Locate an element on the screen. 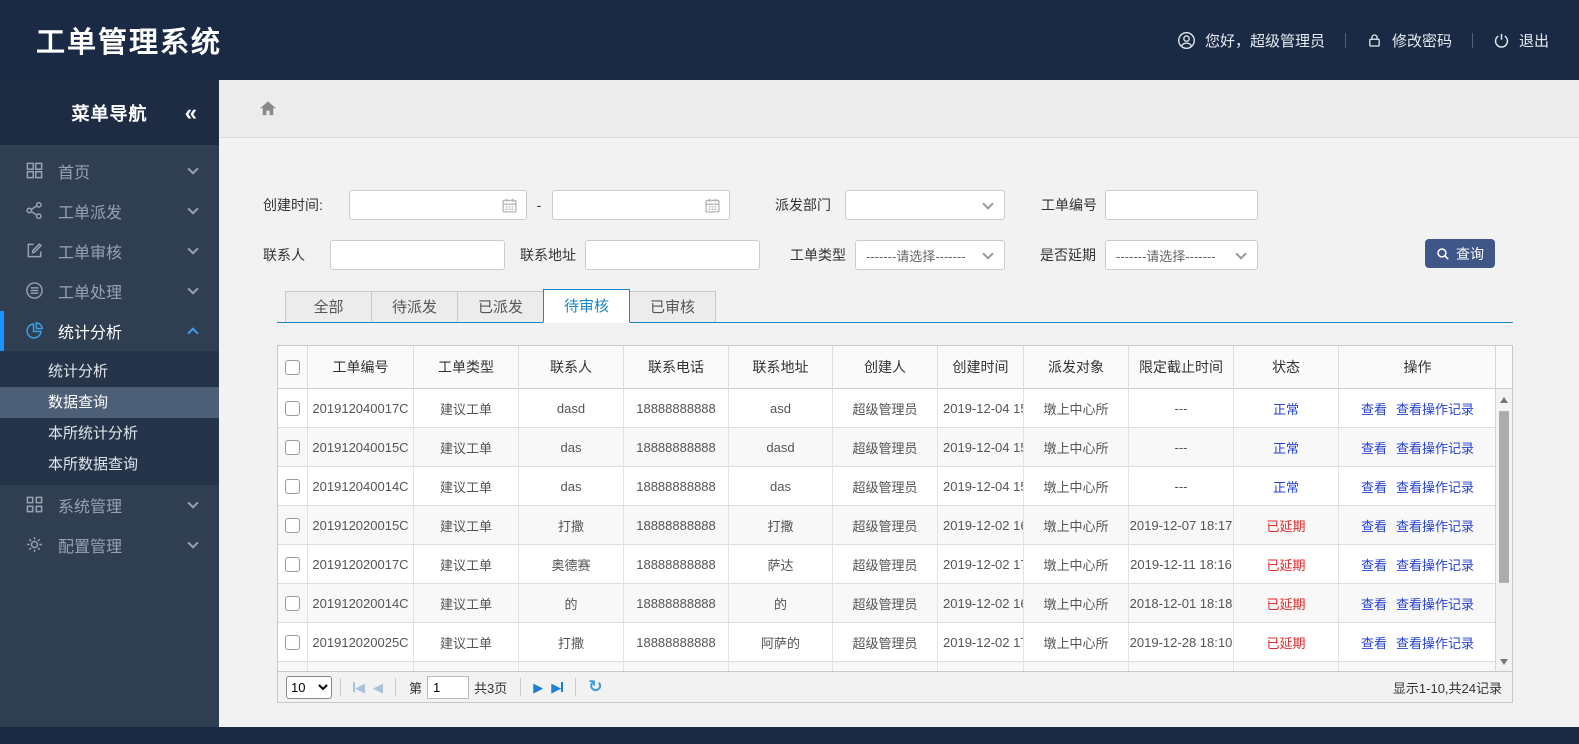 This screenshot has height=744, width=1579. tab-0: 全部 is located at coordinates (328, 306).